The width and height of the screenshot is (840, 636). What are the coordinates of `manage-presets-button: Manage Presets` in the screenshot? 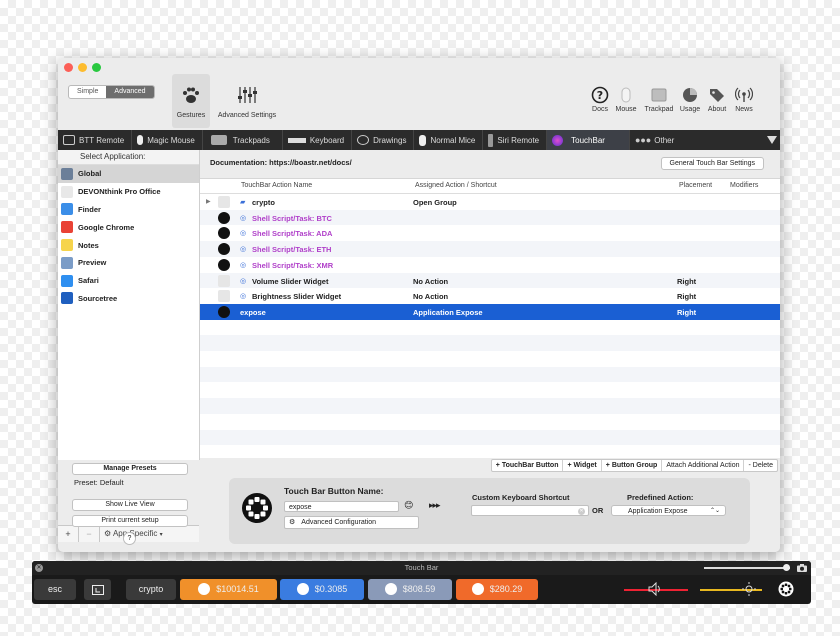 It's located at (130, 469).